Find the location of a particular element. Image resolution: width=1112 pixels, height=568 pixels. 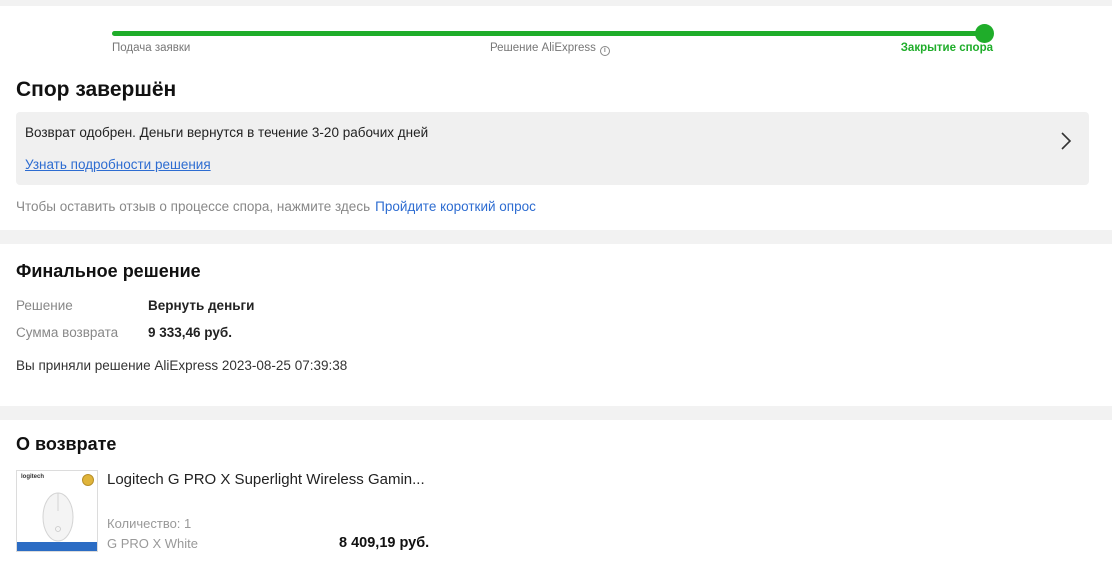

refund-amount-label: Сумма возврата is located at coordinates (67, 332).